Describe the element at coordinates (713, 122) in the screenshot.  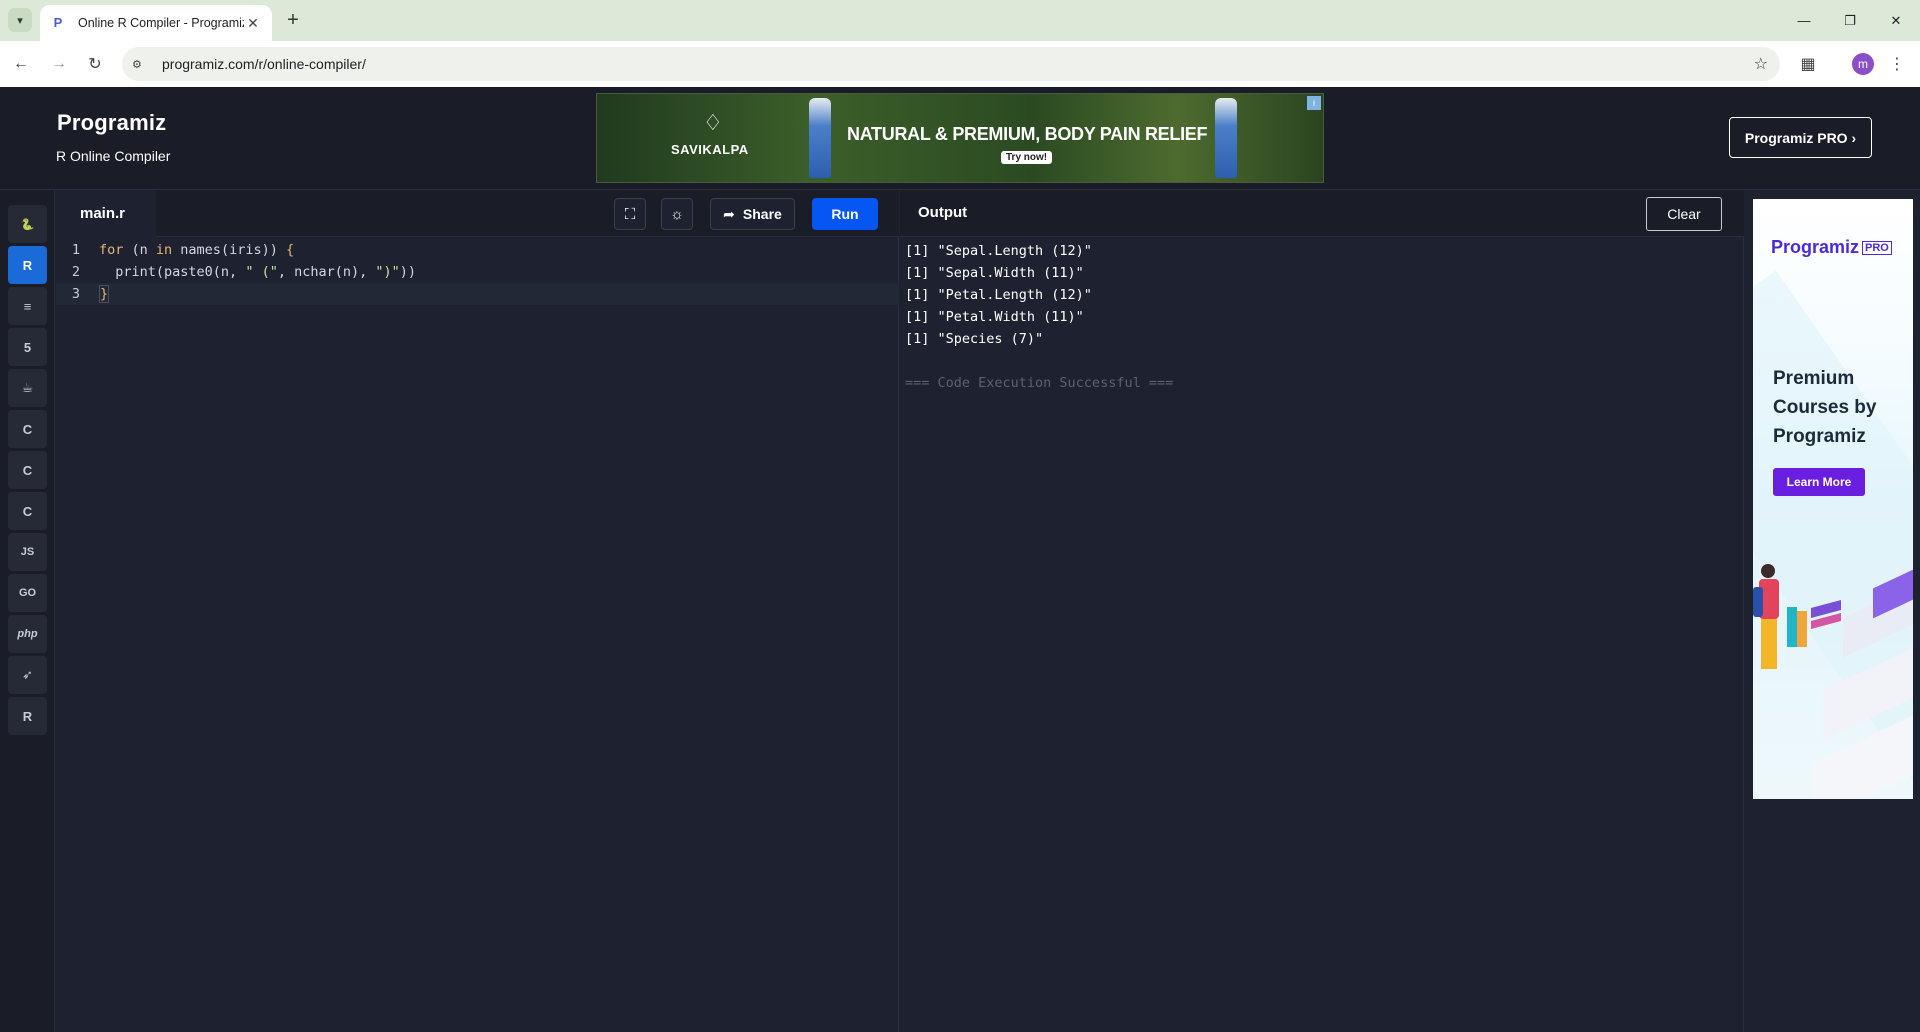
I see `savikalpa-drop-icon: ♢` at that location.